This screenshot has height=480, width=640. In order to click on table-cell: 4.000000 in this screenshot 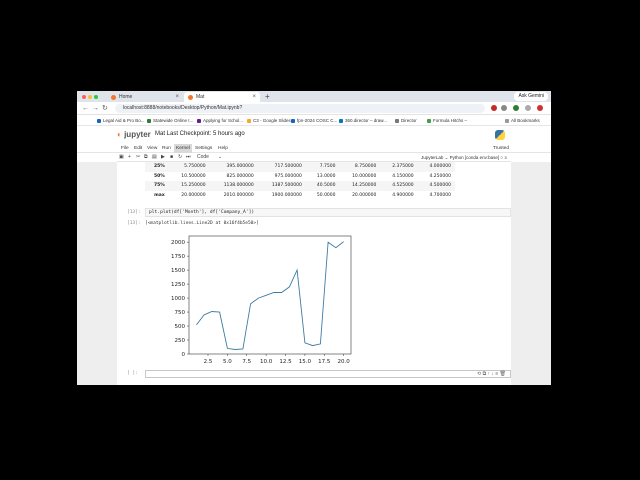, I will do `click(440, 167)`.